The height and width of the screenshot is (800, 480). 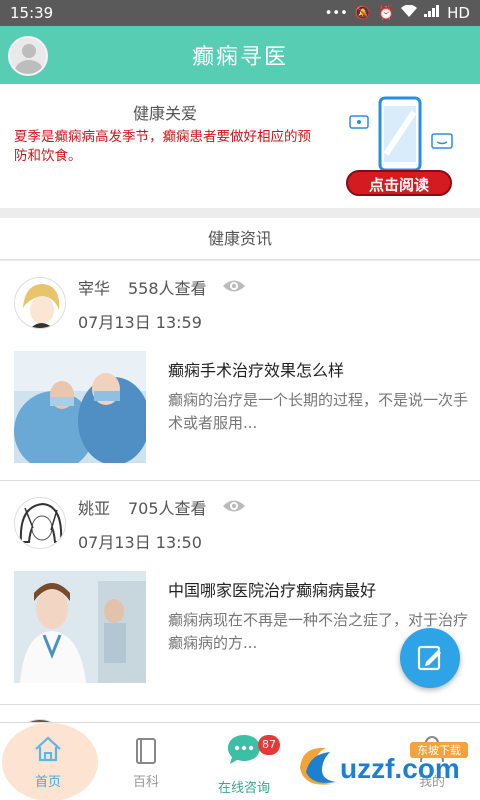 I want to click on network-type: HD, so click(x=458, y=13).